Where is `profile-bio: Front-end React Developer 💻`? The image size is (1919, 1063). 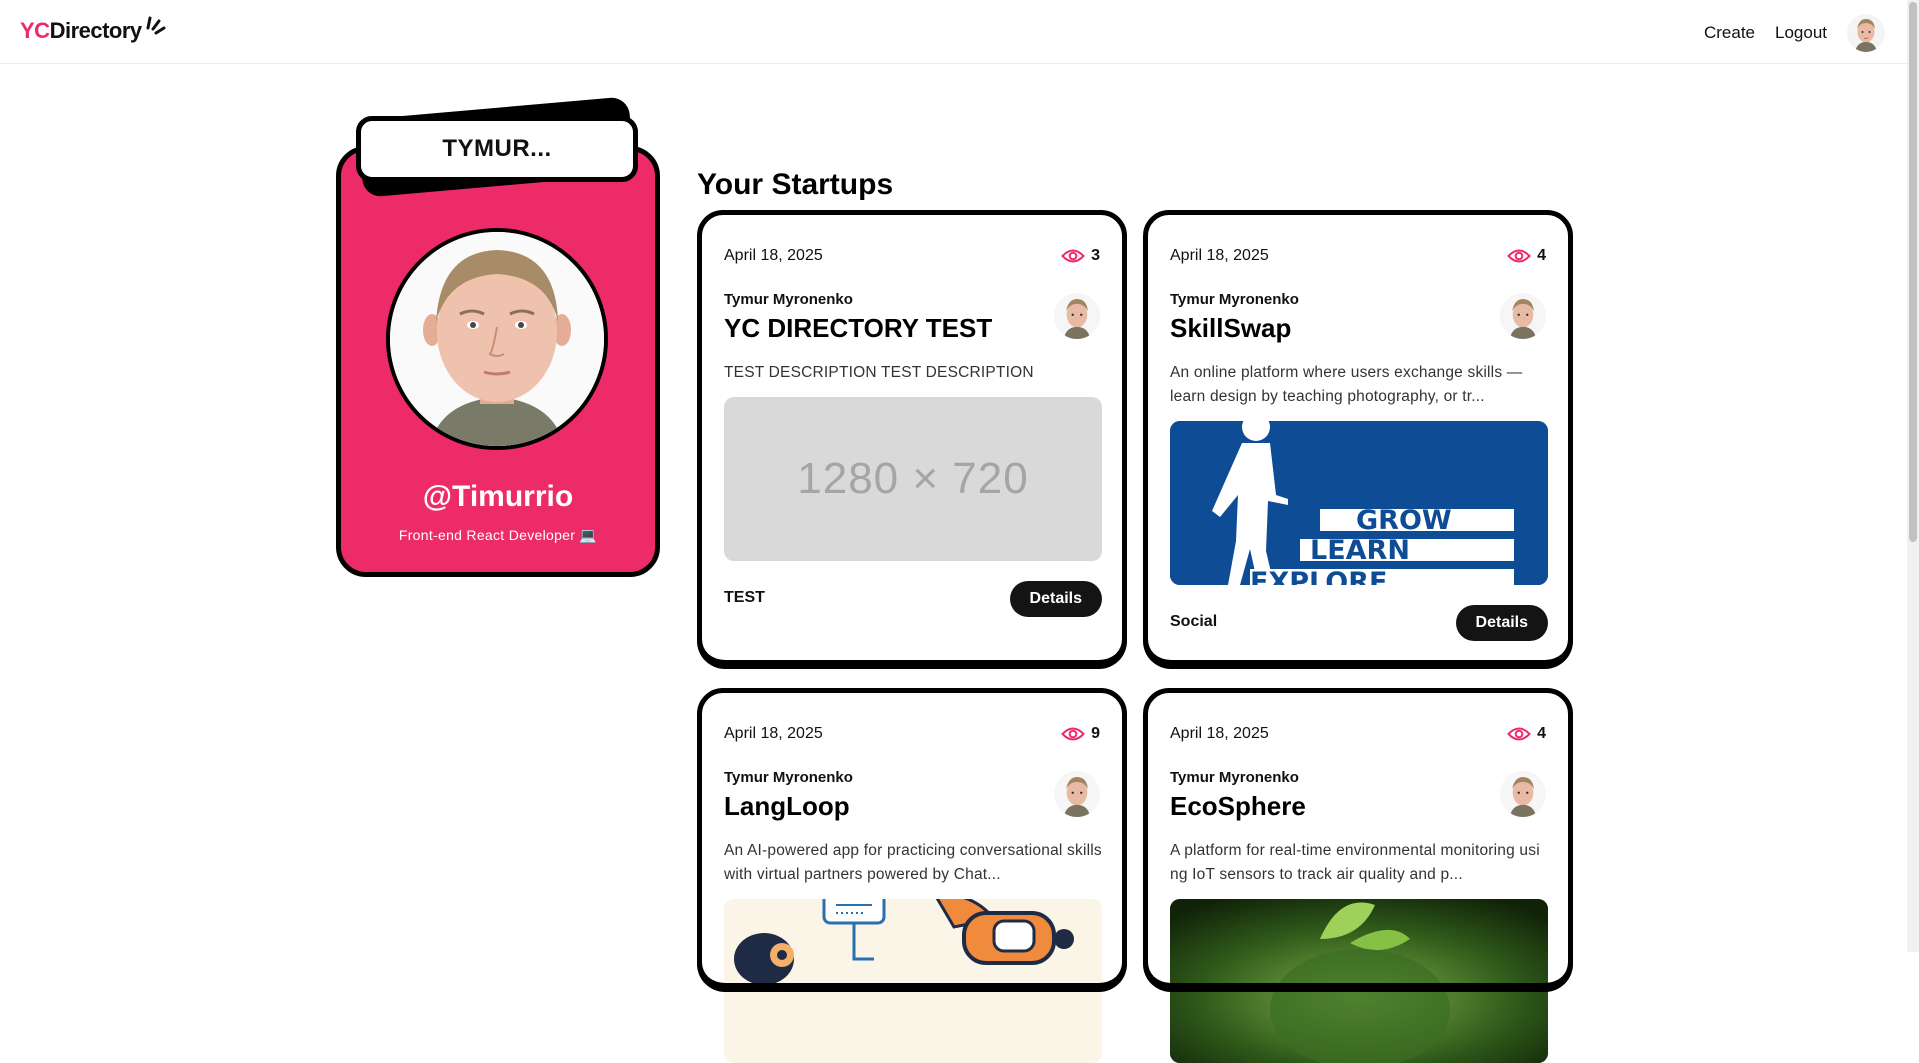 profile-bio: Front-end React Developer 💻 is located at coordinates (498, 535).